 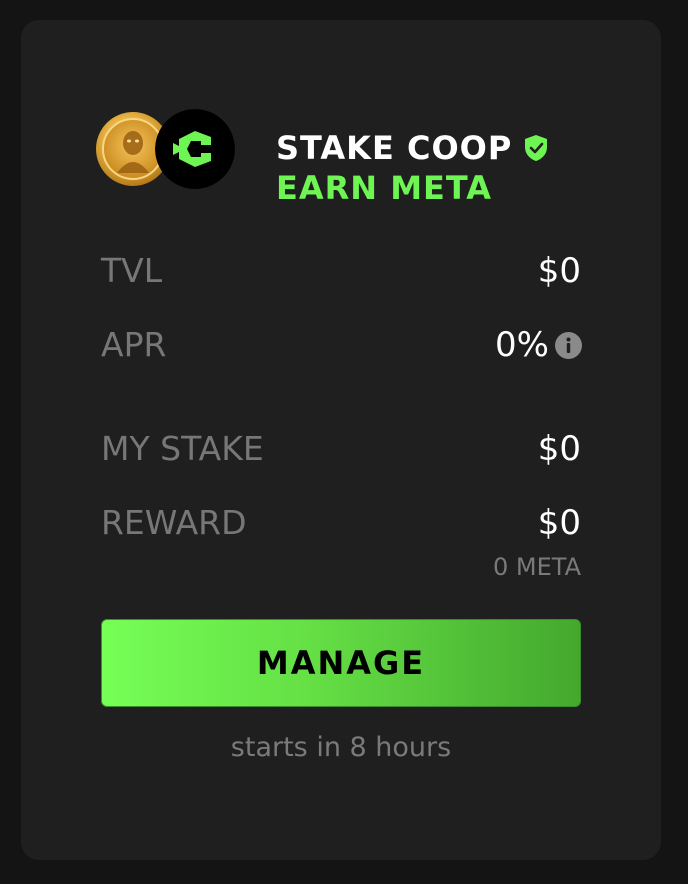 What do you see at coordinates (394, 148) in the screenshot?
I see `pool-title: STAKE COOP` at bounding box center [394, 148].